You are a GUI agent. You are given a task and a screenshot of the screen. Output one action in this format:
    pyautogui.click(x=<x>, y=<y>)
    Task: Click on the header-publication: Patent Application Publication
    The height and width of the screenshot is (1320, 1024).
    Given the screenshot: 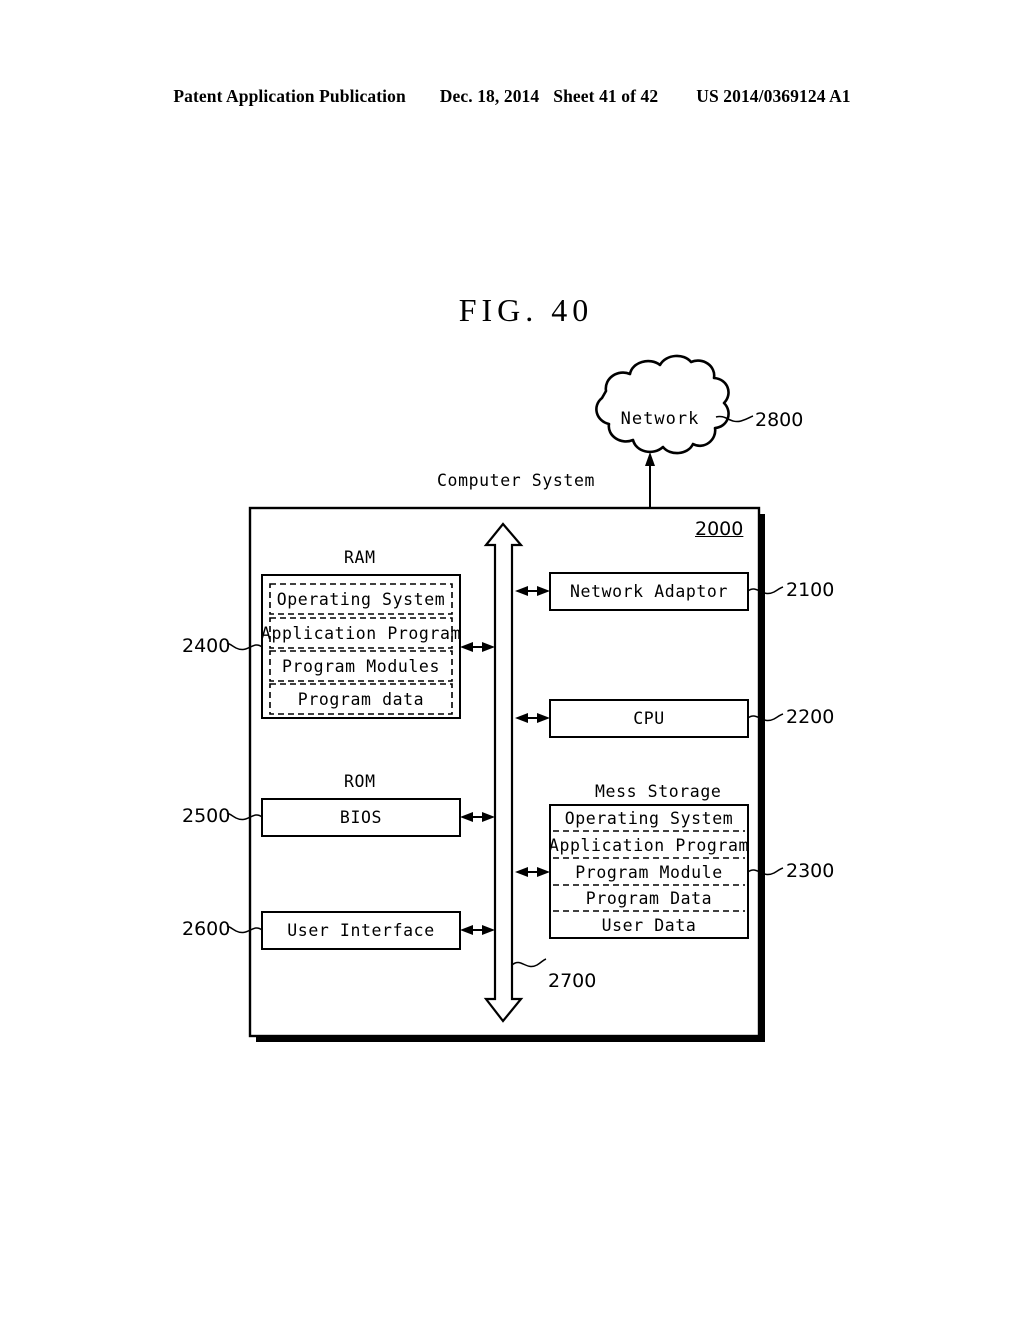 What is the action you would take?
    pyautogui.click(x=289, y=96)
    